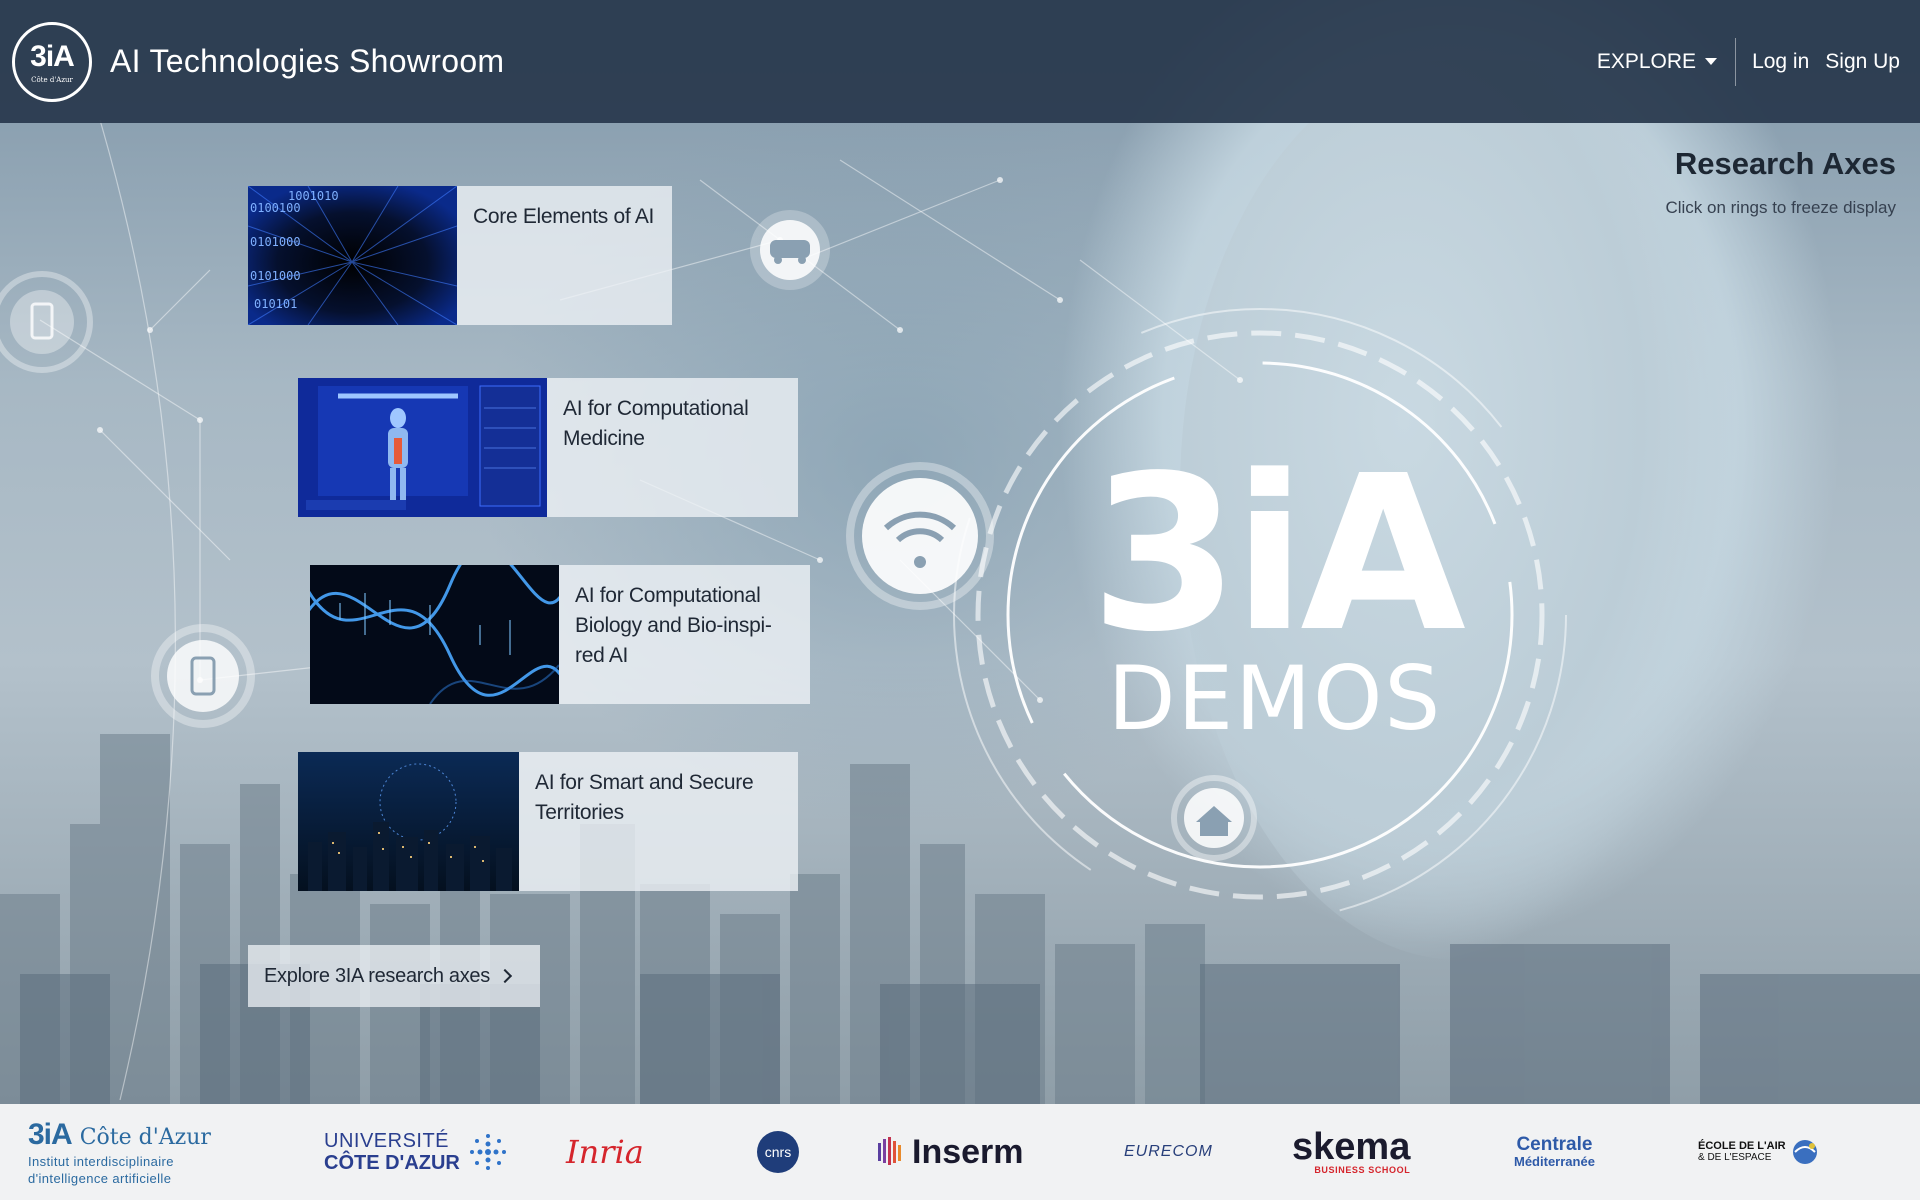 The image size is (1920, 1200). Describe the element at coordinates (1554, 1161) in the screenshot. I see `partner-centrale-sub: Méditerranée` at that location.